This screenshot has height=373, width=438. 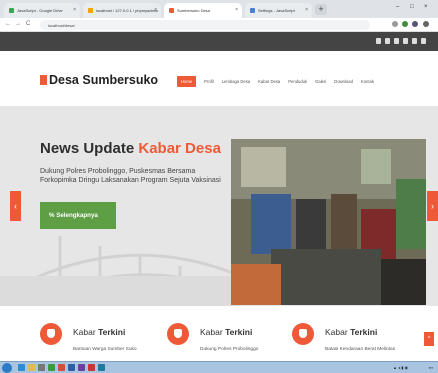 I want to click on social-links, so click(x=401, y=41).